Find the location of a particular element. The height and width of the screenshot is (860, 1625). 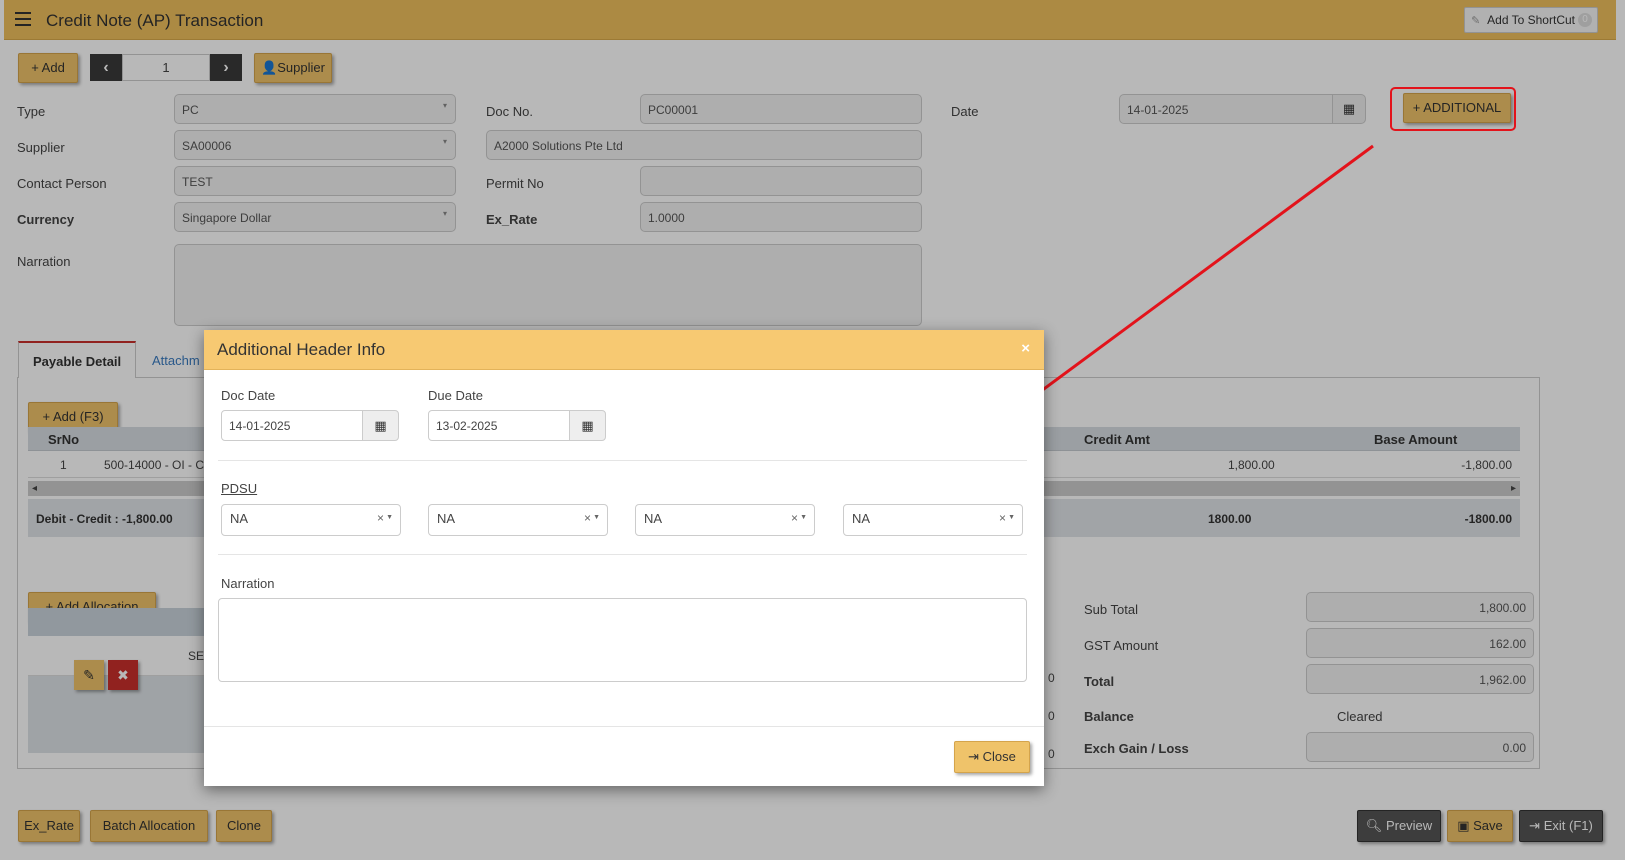

close-label: Close is located at coordinates (999, 756).